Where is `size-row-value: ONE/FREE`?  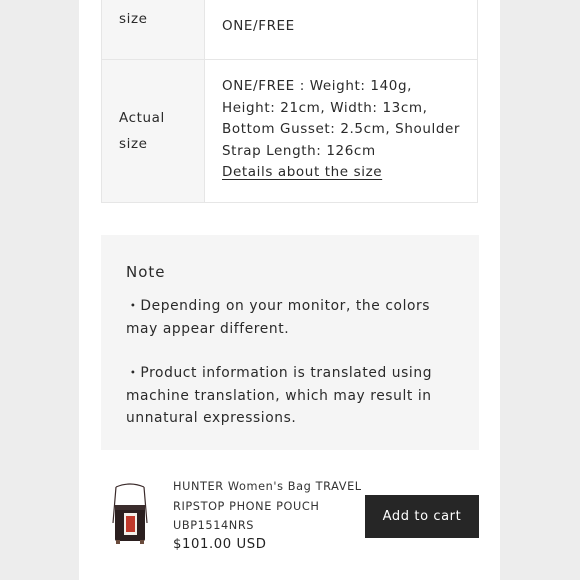
size-row-value: ONE/FREE is located at coordinates (258, 26).